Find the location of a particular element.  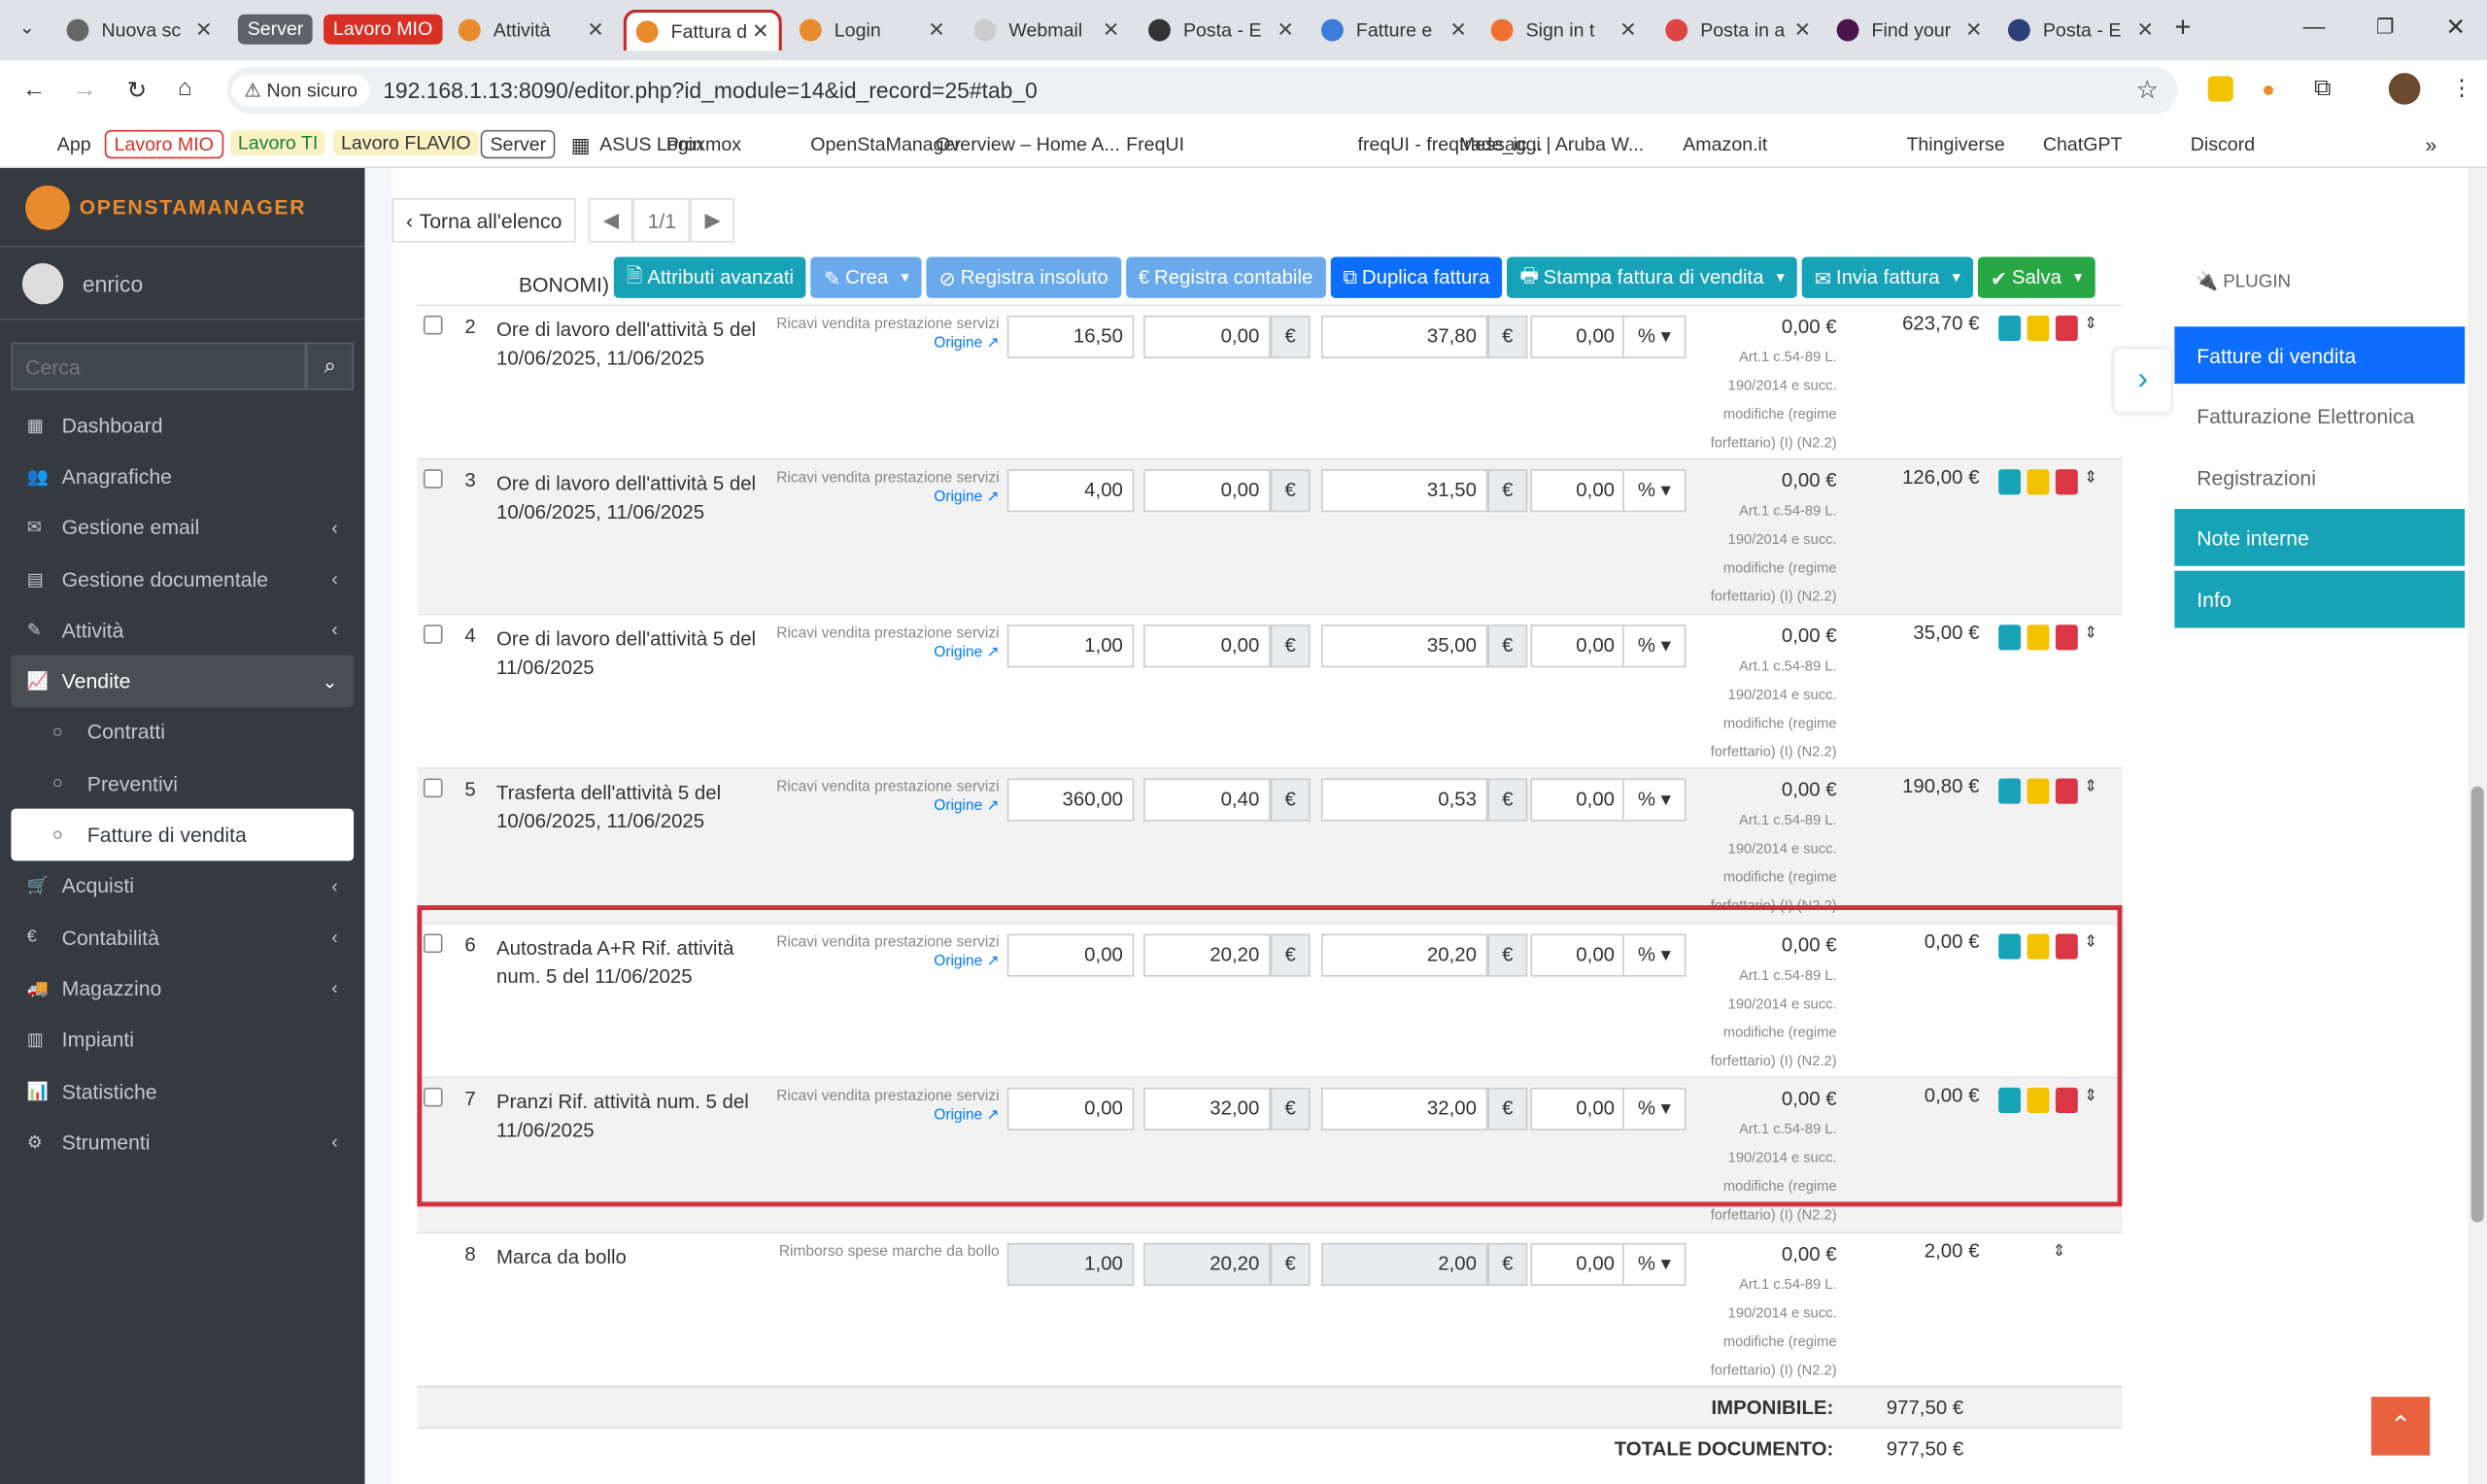

registra-contabile-button: € Registra contabile is located at coordinates (1225, 277).